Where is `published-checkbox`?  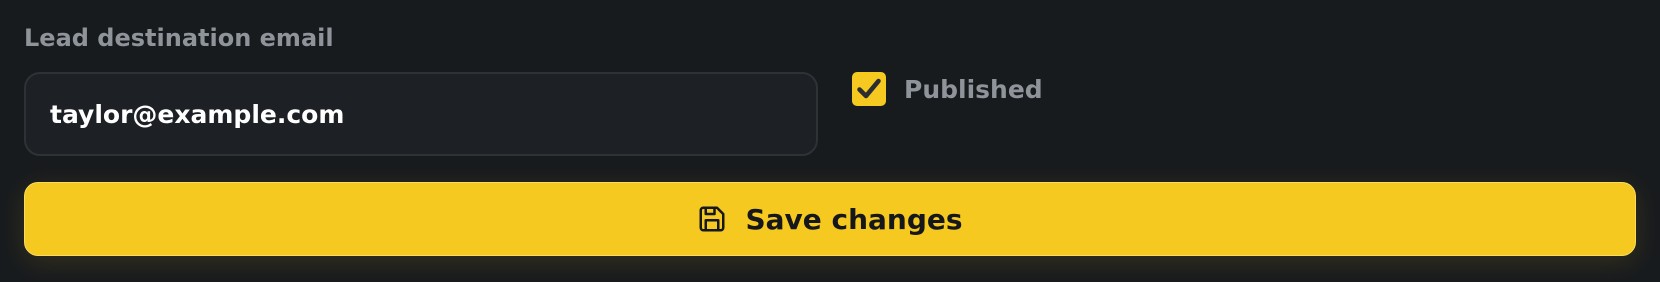
published-checkbox is located at coordinates (869, 89).